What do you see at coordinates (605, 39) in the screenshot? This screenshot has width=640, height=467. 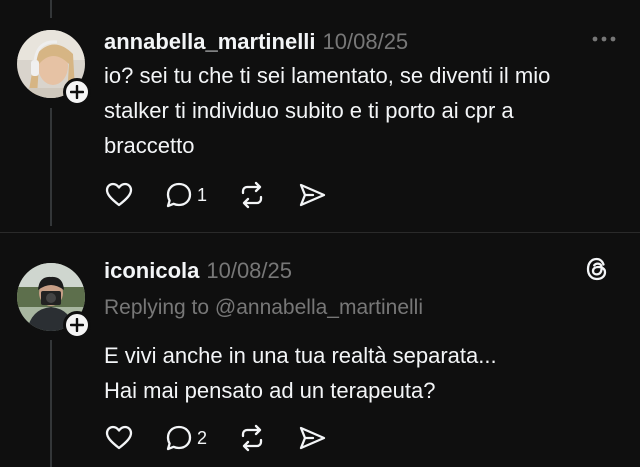 I see `more-dots-icon` at bounding box center [605, 39].